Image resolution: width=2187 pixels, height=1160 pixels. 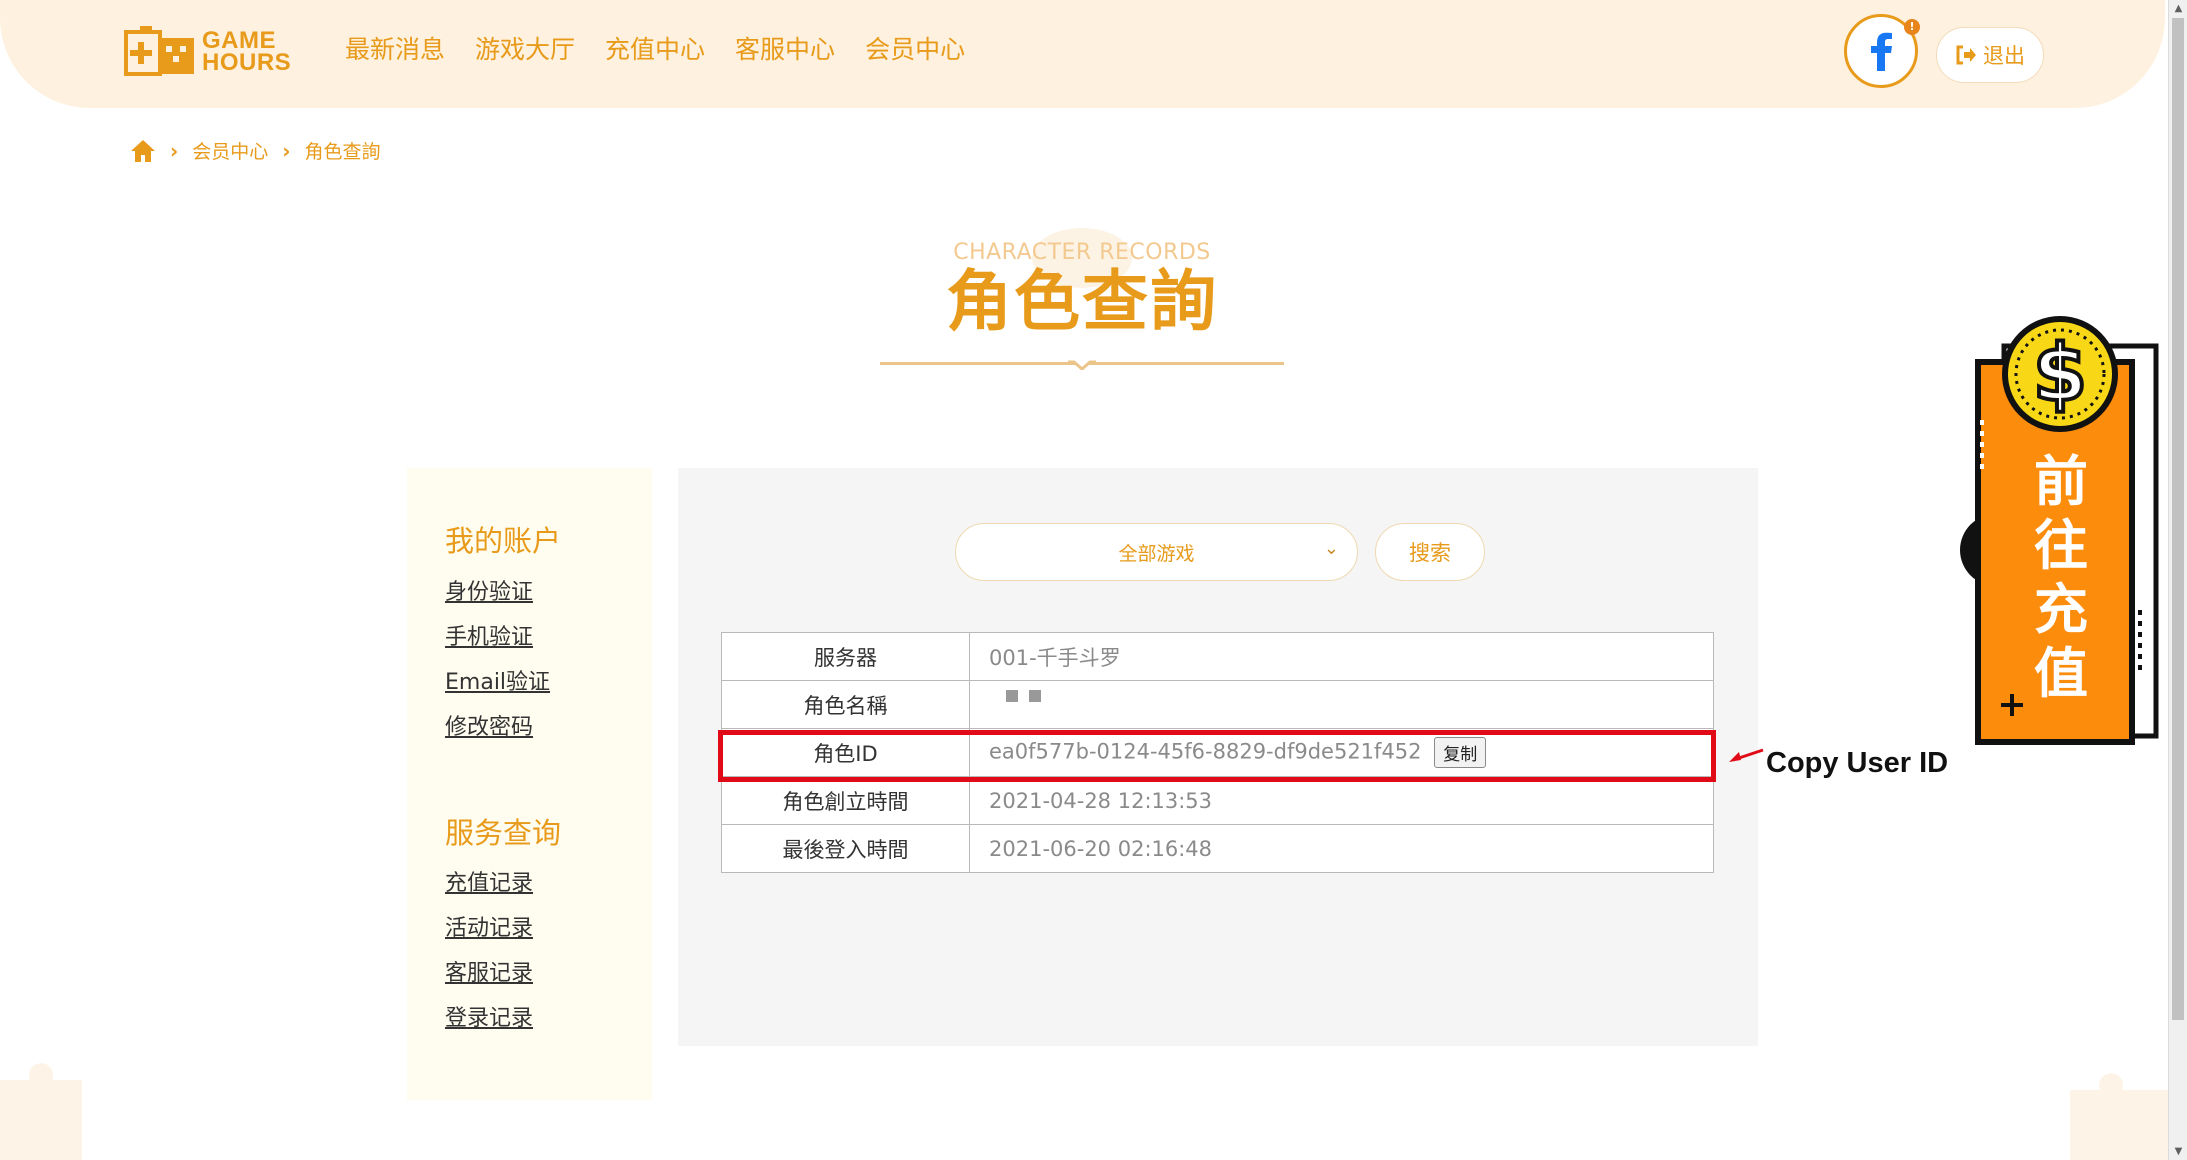 What do you see at coordinates (1082, 54) in the screenshot?
I see `site-header: GAME HOURS 最新消息 游戏大厅 充值中心 客服中心 会员中心 ! 退出` at bounding box center [1082, 54].